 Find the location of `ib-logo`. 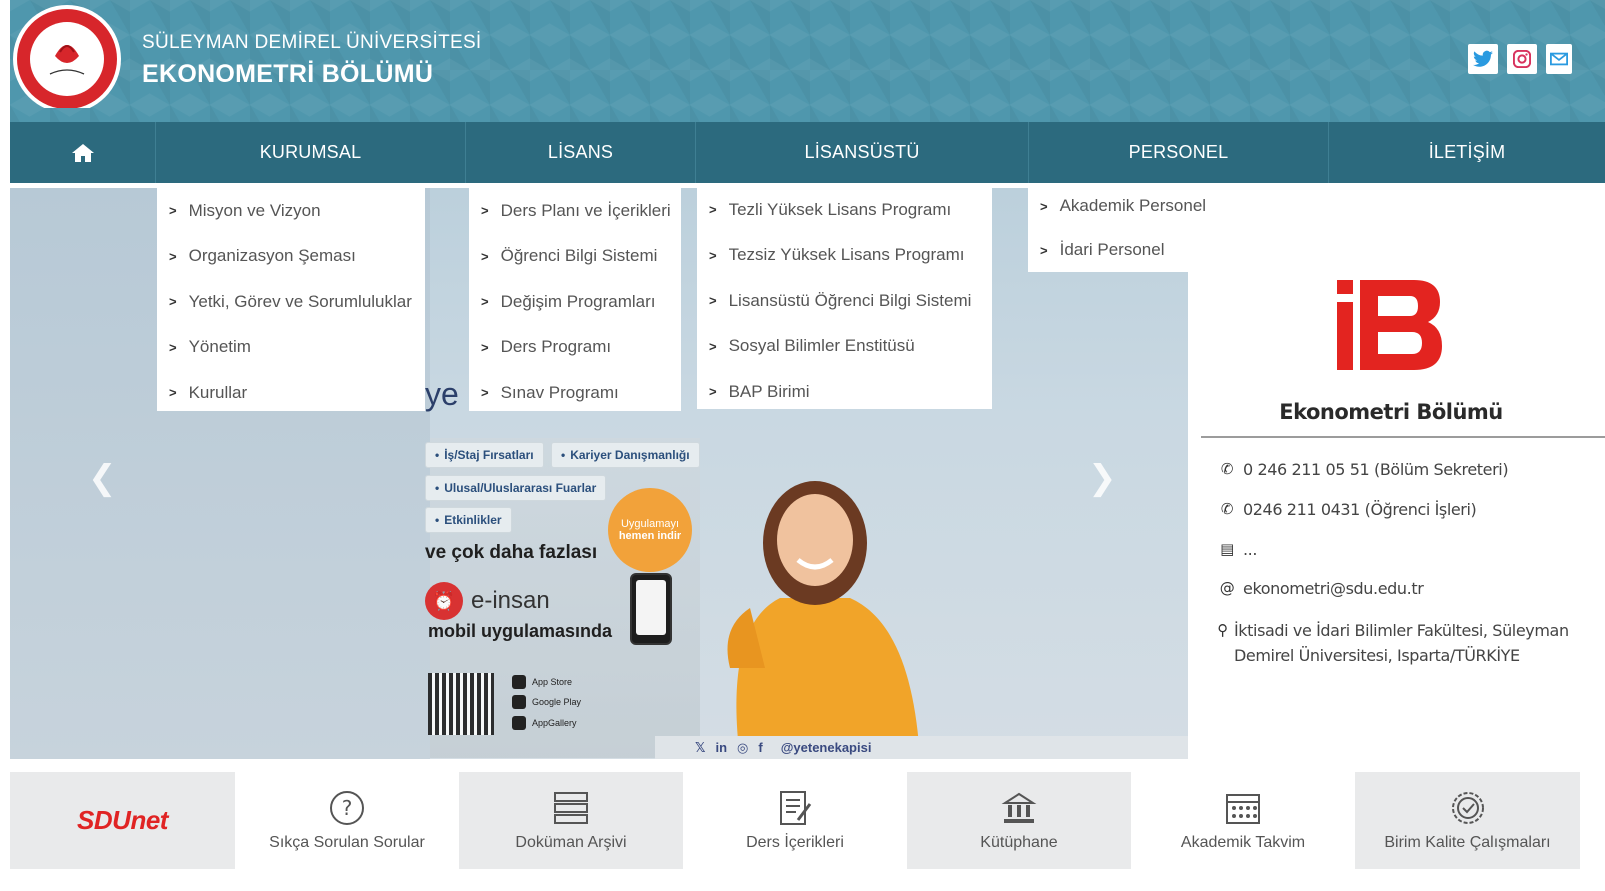

ib-logo is located at coordinates (1389, 325).